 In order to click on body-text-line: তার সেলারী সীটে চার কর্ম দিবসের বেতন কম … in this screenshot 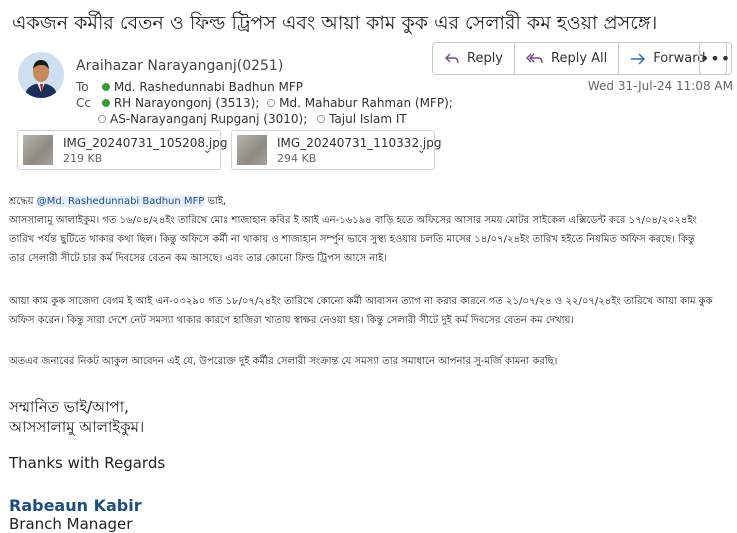, I will do `click(198, 258)`.